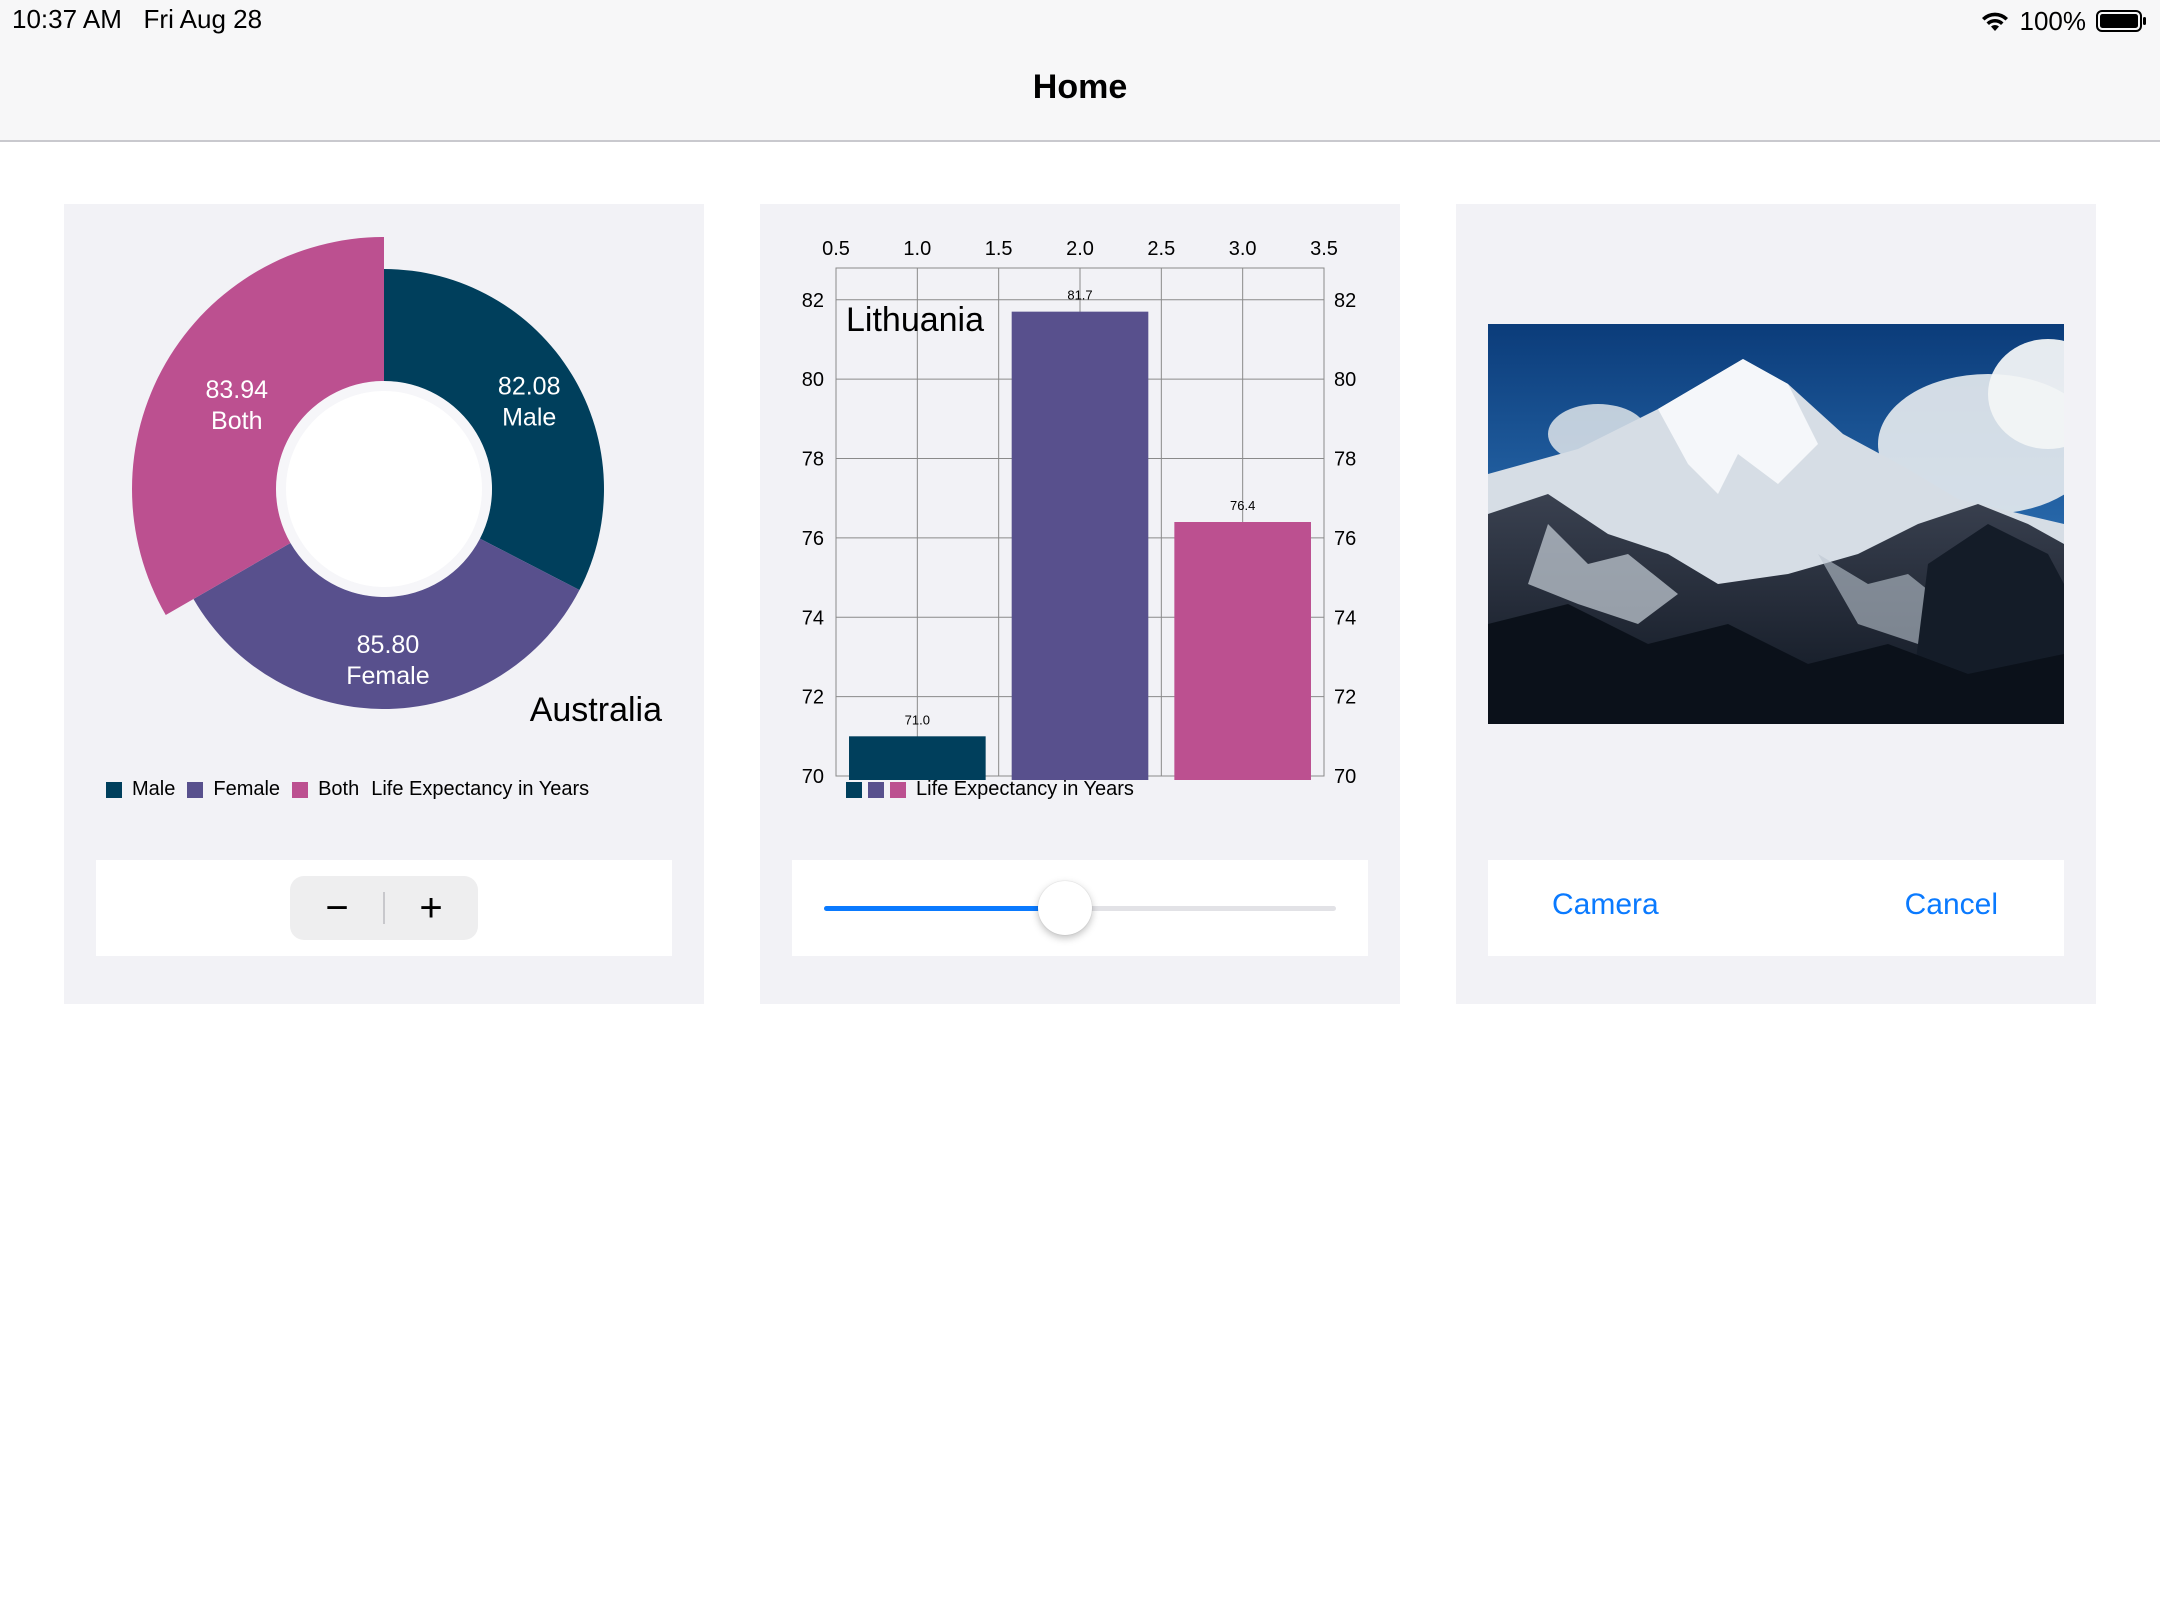 Image resolution: width=2160 pixels, height=1620 pixels. I want to click on battery-percent: 100%, so click(2053, 20).